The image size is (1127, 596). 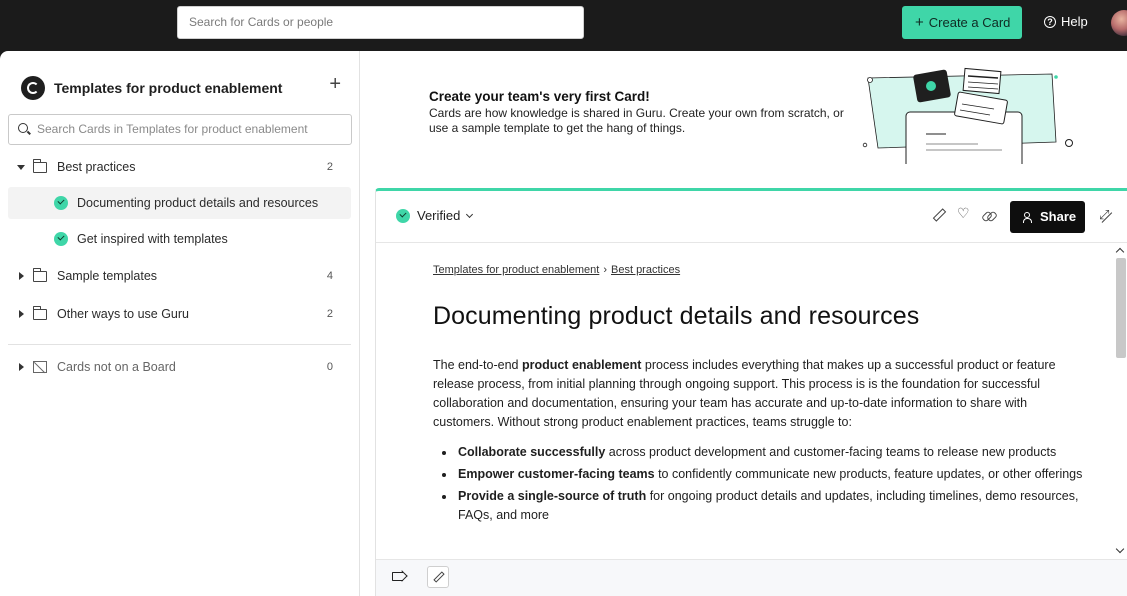 What do you see at coordinates (1105, 215) in the screenshot?
I see `expand-icon` at bounding box center [1105, 215].